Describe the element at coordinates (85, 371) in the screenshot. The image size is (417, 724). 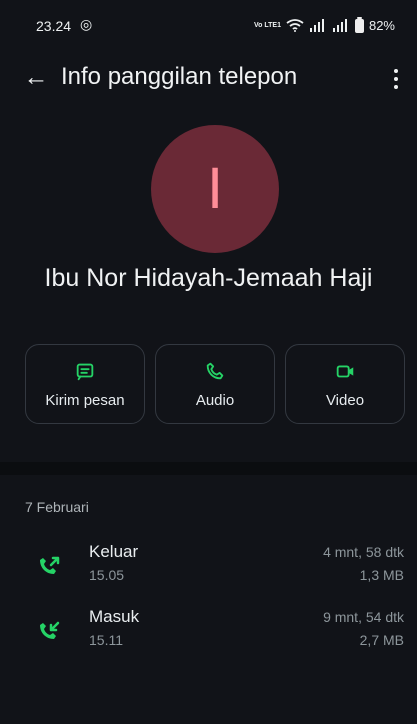
I see `message-icon` at that location.